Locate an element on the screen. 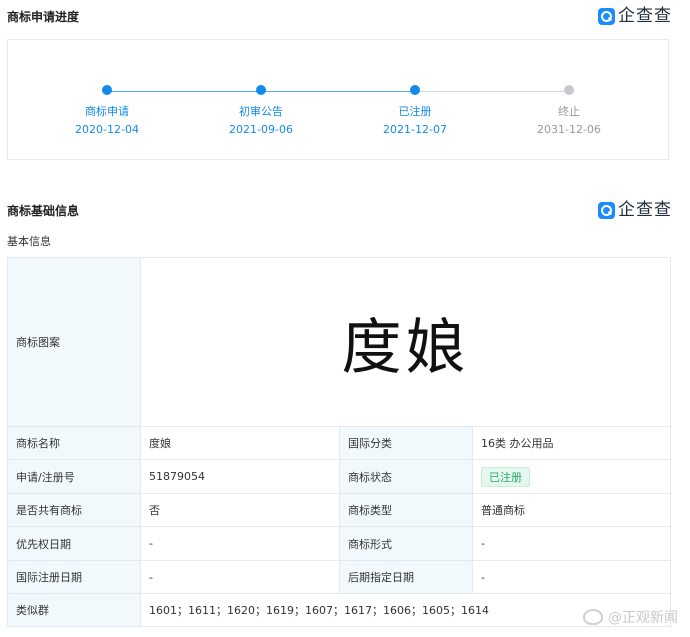 This screenshot has width=690, height=637. cell-label: 类似群 is located at coordinates (74, 610).